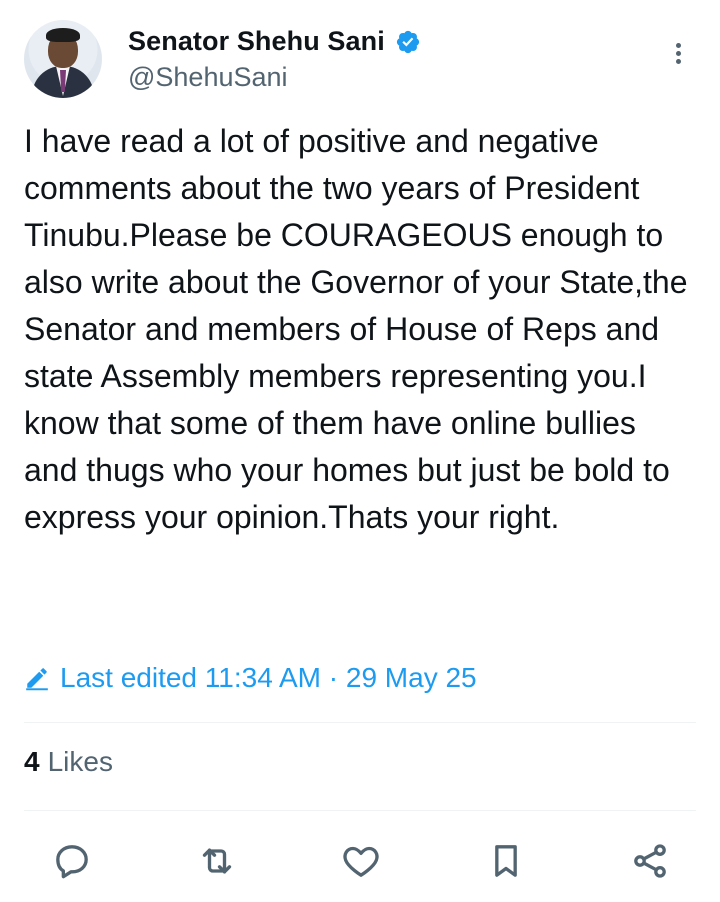 Image resolution: width=720 pixels, height=902 pixels. I want to click on verified-badge-icon, so click(408, 42).